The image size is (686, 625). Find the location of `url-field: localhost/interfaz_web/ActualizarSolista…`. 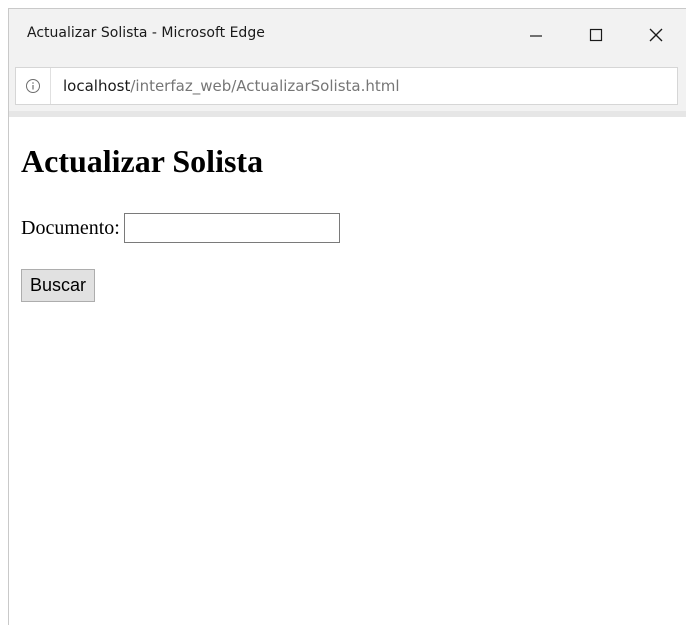

url-field: localhost/interfaz_web/ActualizarSolista… is located at coordinates (346, 86).